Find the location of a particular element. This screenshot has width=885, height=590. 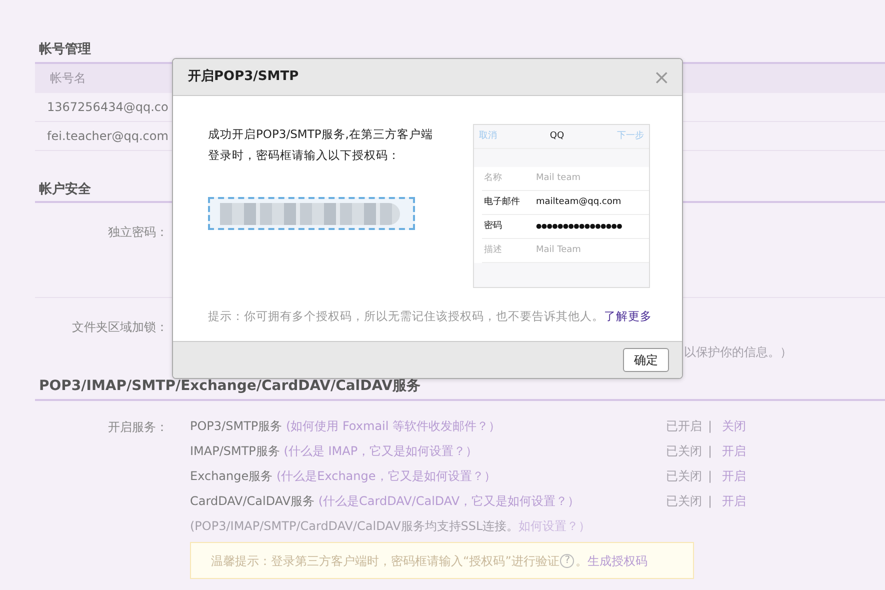

help-link: 如何设置？） is located at coordinates (554, 525).